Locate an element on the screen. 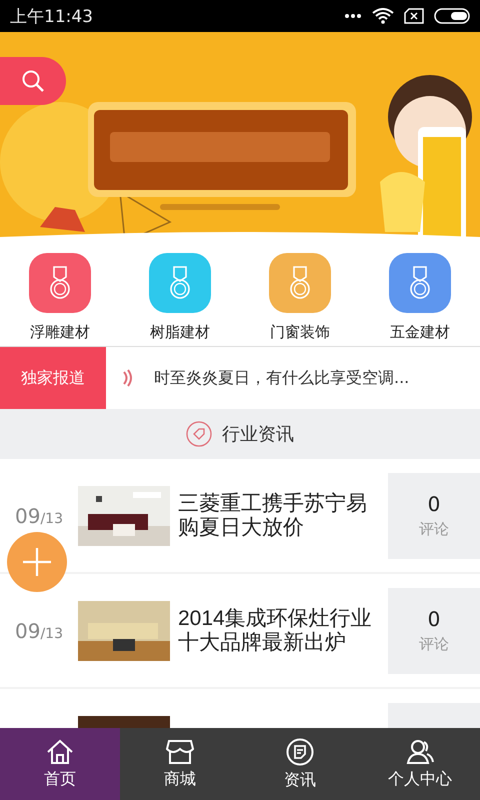 The height and width of the screenshot is (800, 480). wifi-icon is located at coordinates (383, 16).